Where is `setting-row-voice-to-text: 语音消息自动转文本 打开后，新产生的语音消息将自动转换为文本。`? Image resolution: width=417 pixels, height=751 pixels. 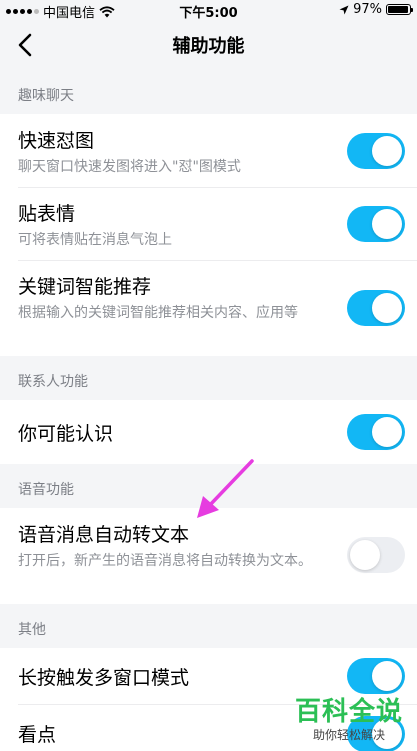 setting-row-voice-to-text: 语音消息自动转文本 打开后，新产生的语音消息将自动转换为文本。 is located at coordinates (208, 556).